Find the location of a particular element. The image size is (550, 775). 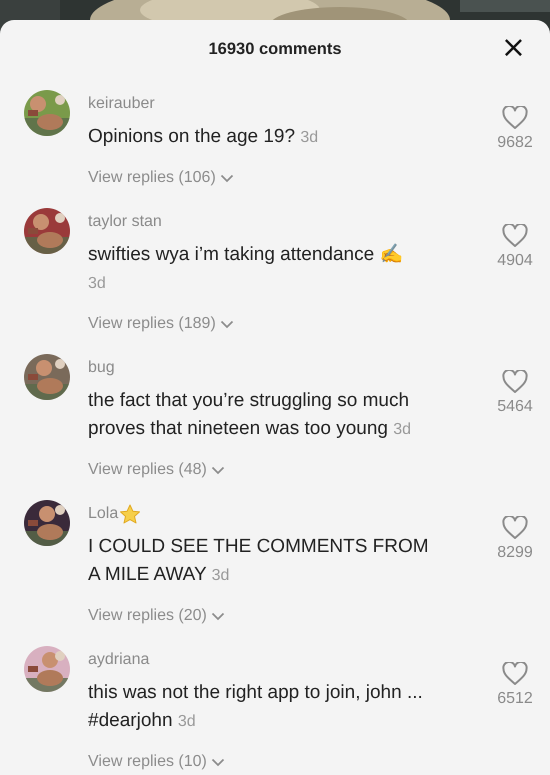

like-count: 4904 is located at coordinates (515, 261).